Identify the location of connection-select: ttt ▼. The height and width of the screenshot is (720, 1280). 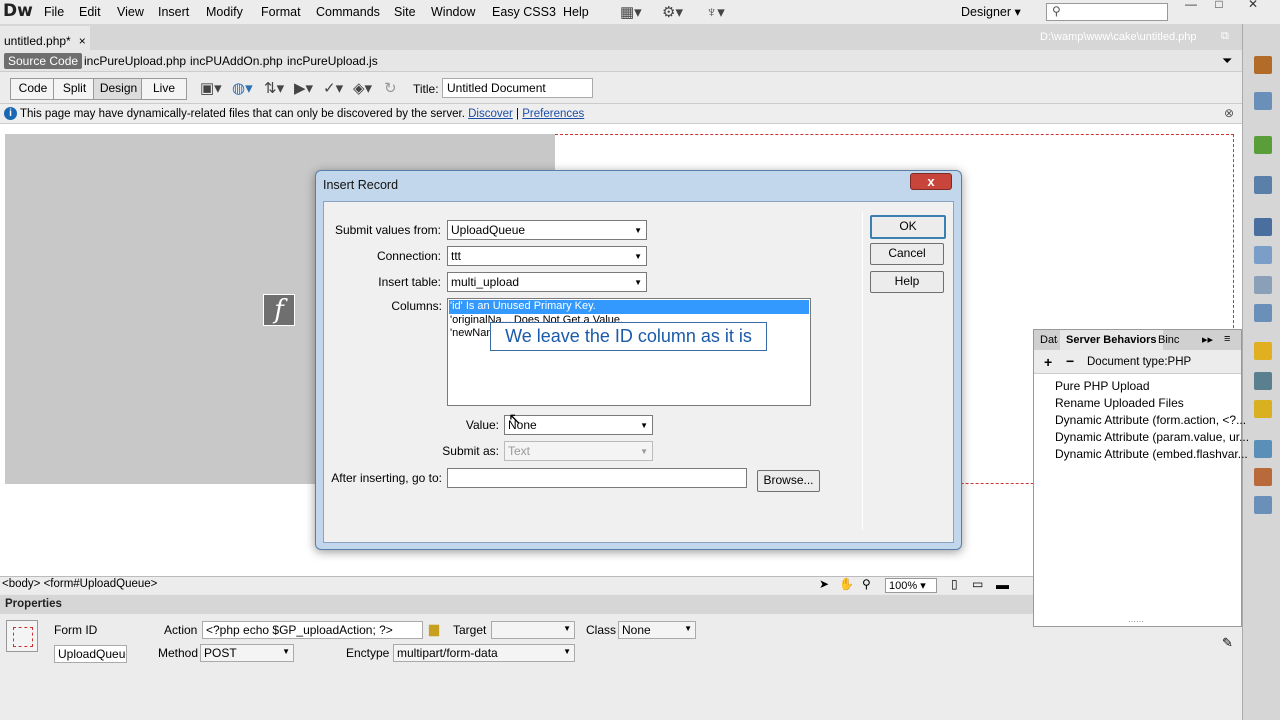
(547, 256).